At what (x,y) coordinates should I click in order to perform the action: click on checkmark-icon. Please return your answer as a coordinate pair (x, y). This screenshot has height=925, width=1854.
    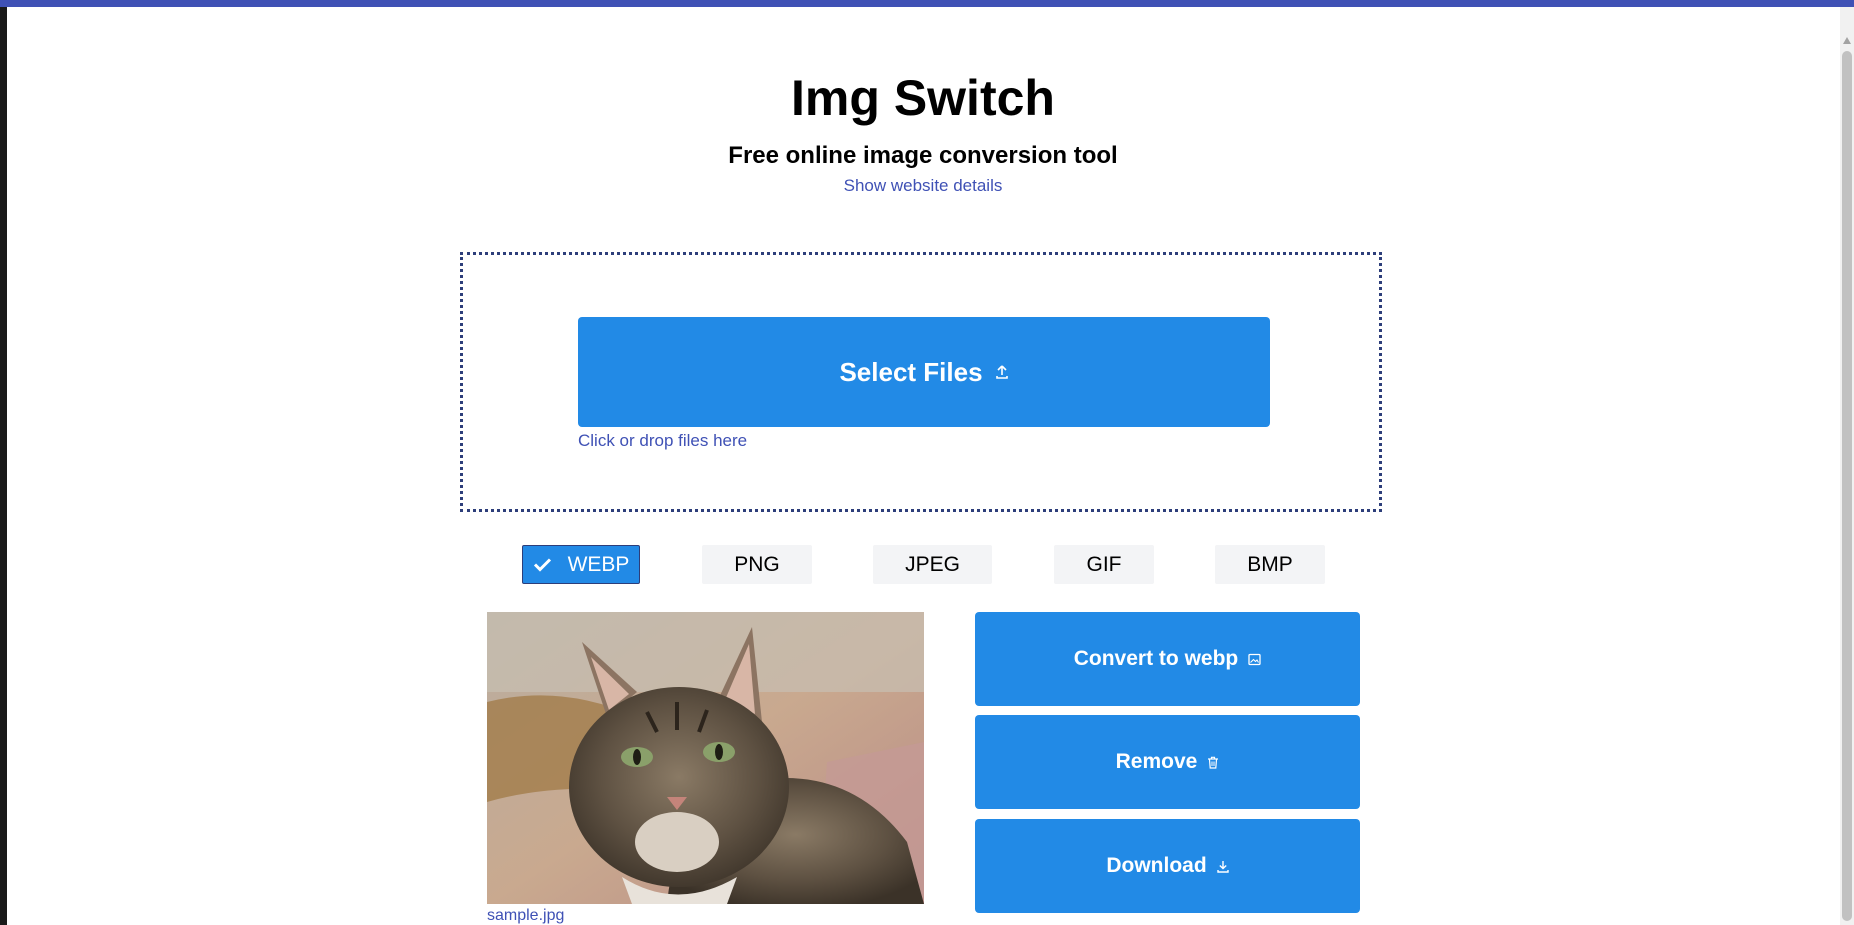
    Looking at the image, I should click on (542, 564).